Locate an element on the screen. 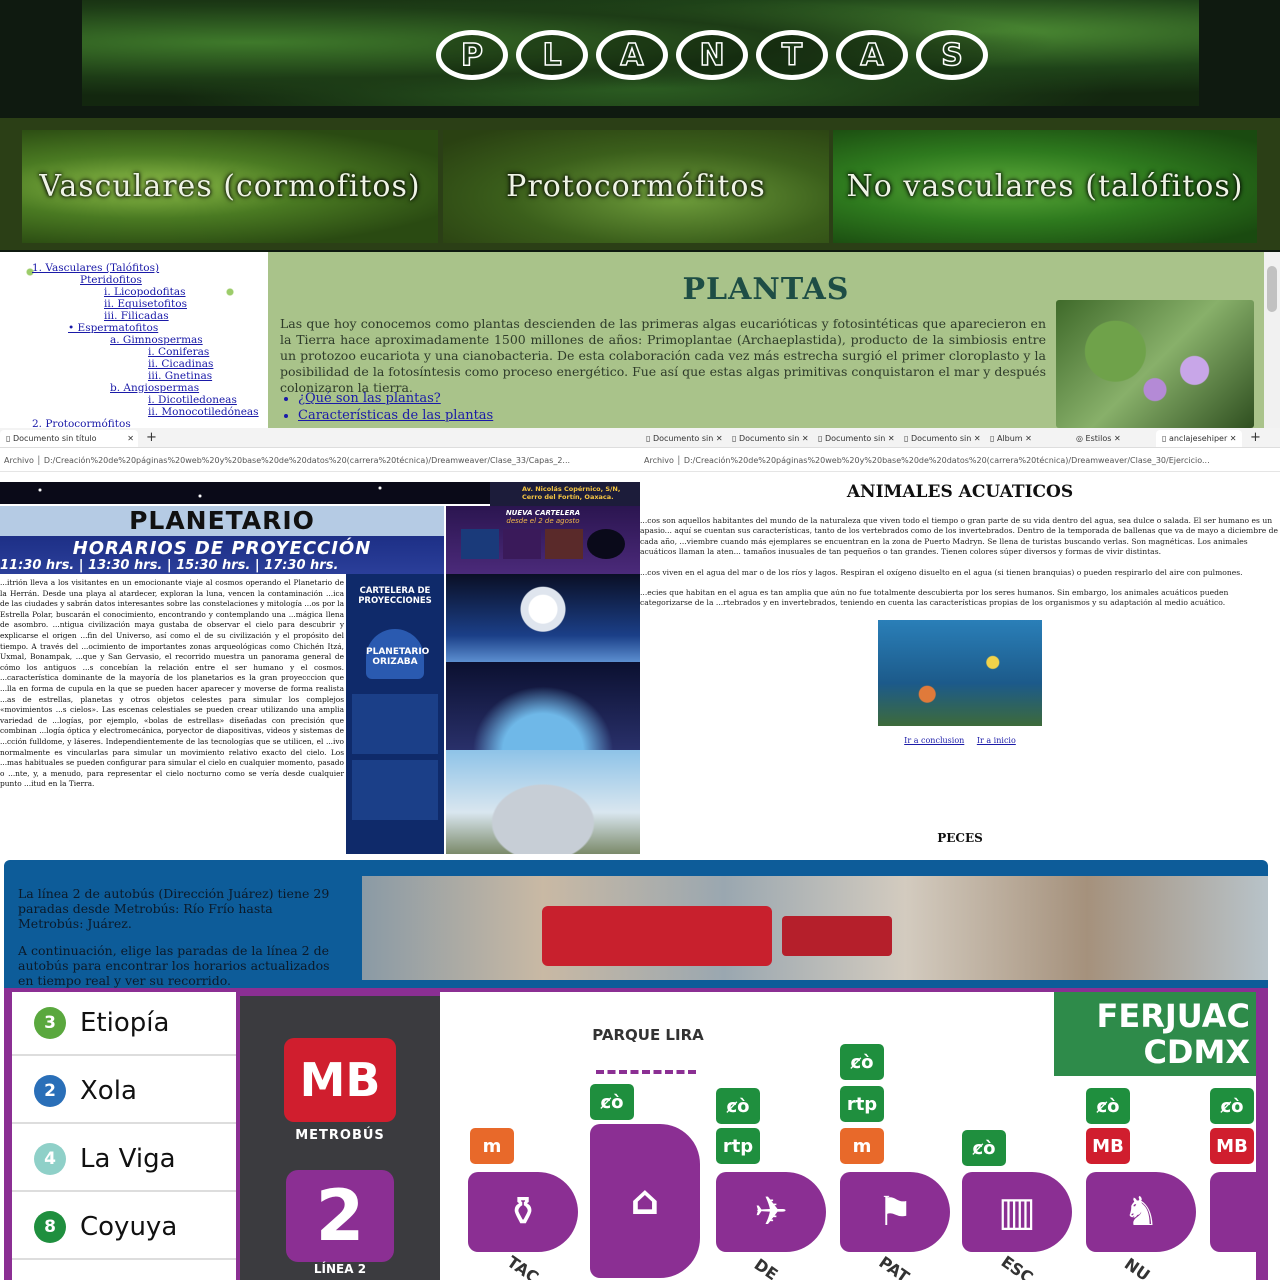  nav-tree-item: 1. Vasculares (Talófitos) is located at coordinates (134, 268).